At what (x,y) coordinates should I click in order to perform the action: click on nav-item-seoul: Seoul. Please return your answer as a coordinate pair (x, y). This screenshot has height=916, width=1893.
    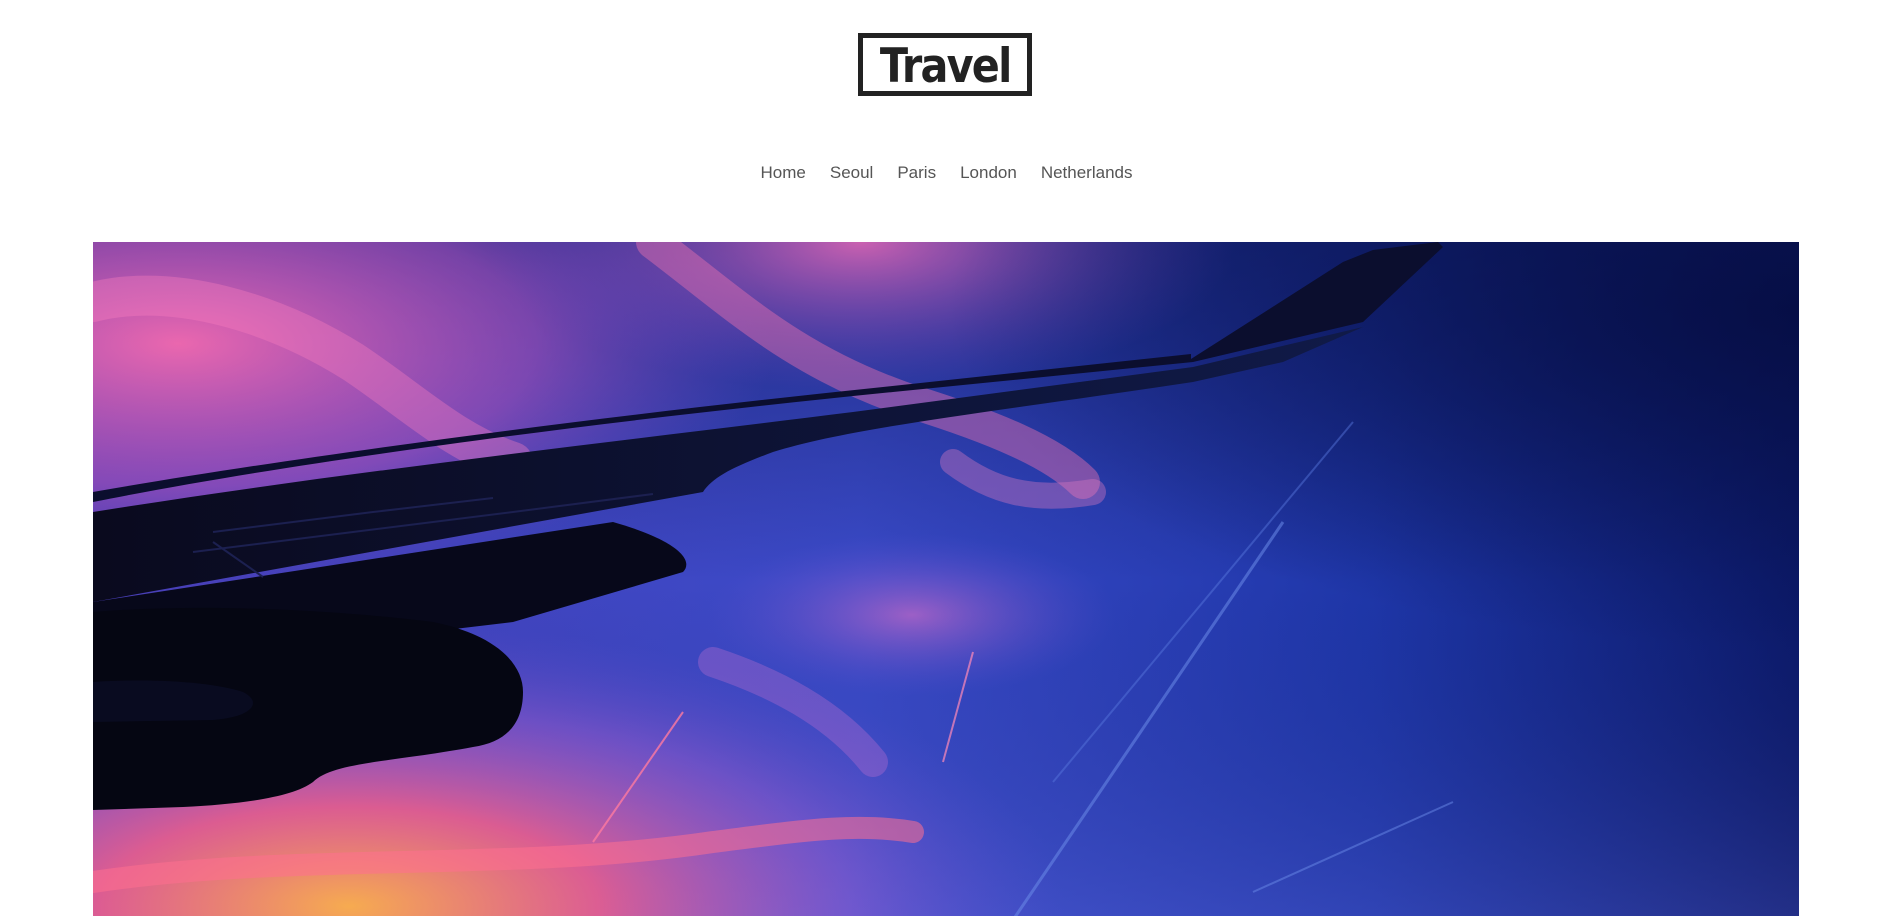
    Looking at the image, I should click on (851, 173).